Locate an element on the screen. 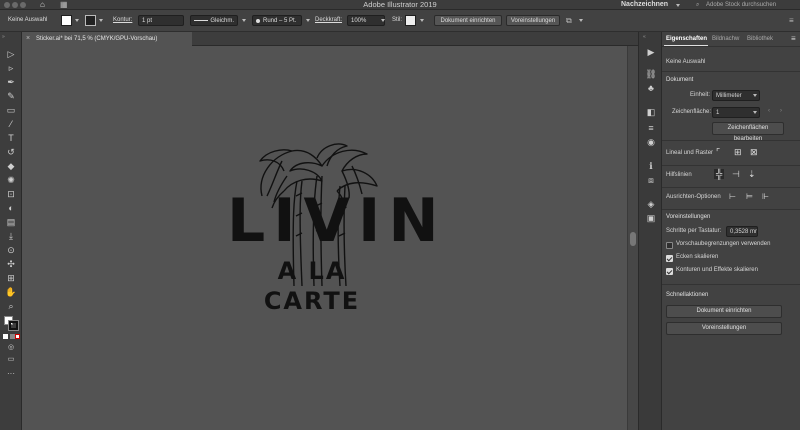 This screenshot has width=800, height=430. round-brush-icon is located at coordinates (258, 21).